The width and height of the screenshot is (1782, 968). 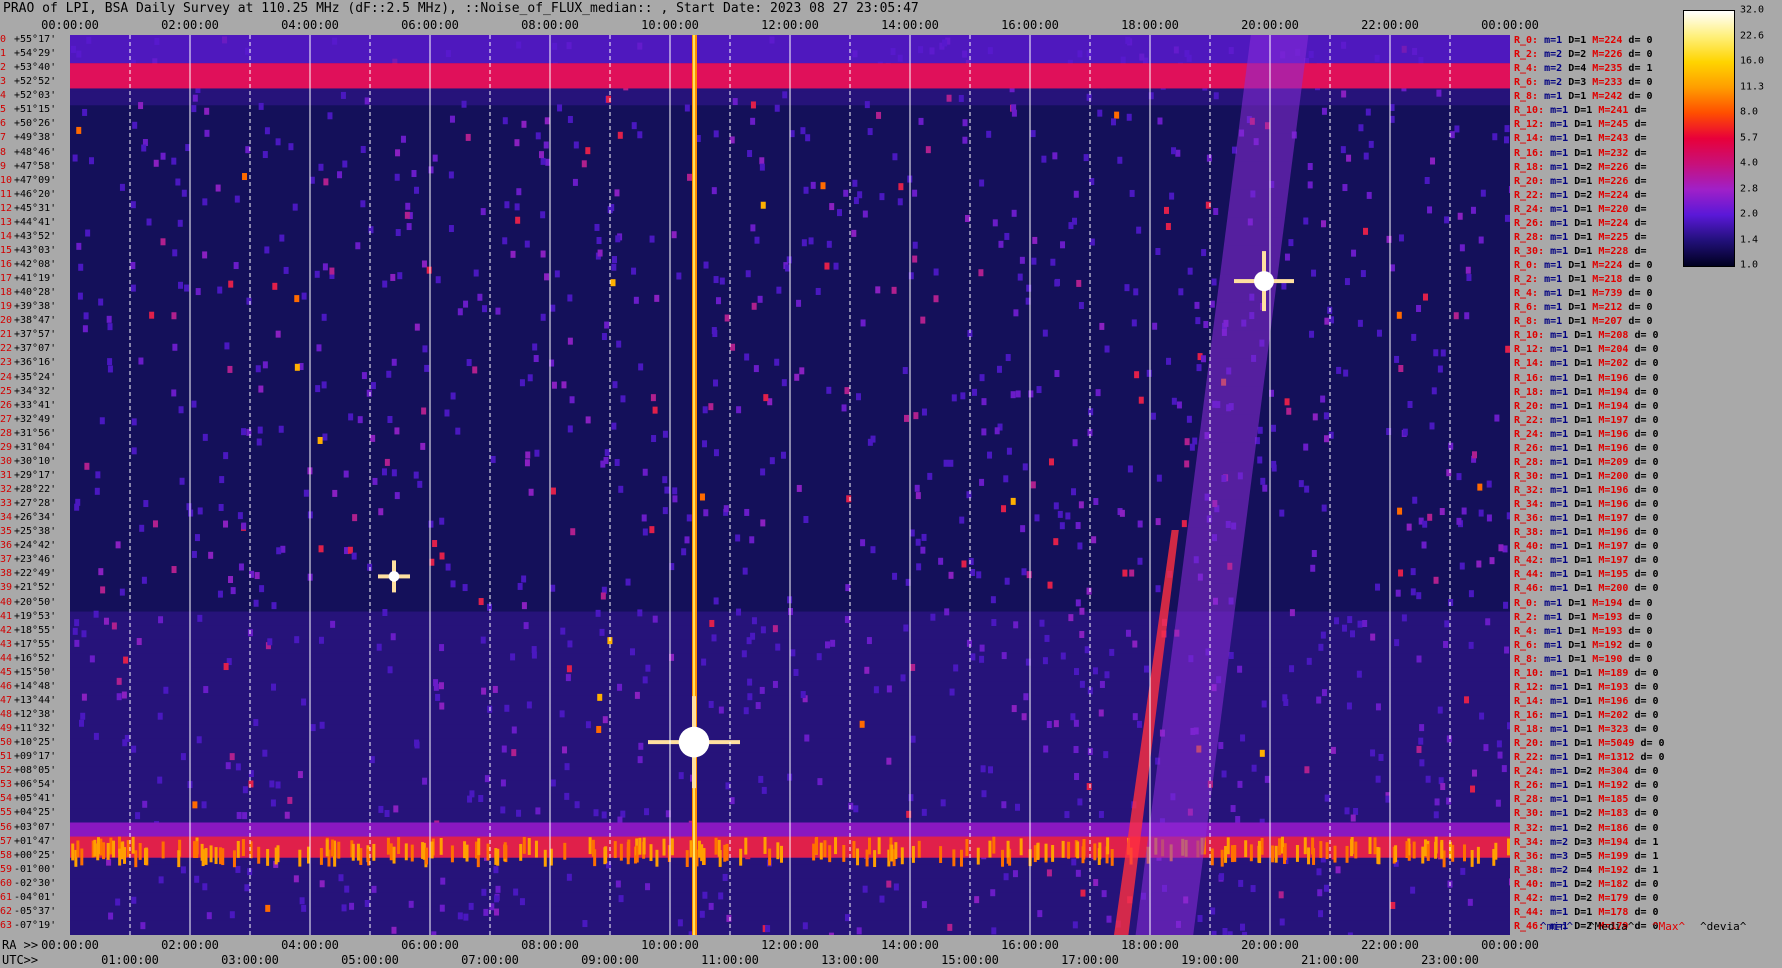 What do you see at coordinates (1562, 842) in the screenshot?
I see `stats-mn: m=2` at bounding box center [1562, 842].